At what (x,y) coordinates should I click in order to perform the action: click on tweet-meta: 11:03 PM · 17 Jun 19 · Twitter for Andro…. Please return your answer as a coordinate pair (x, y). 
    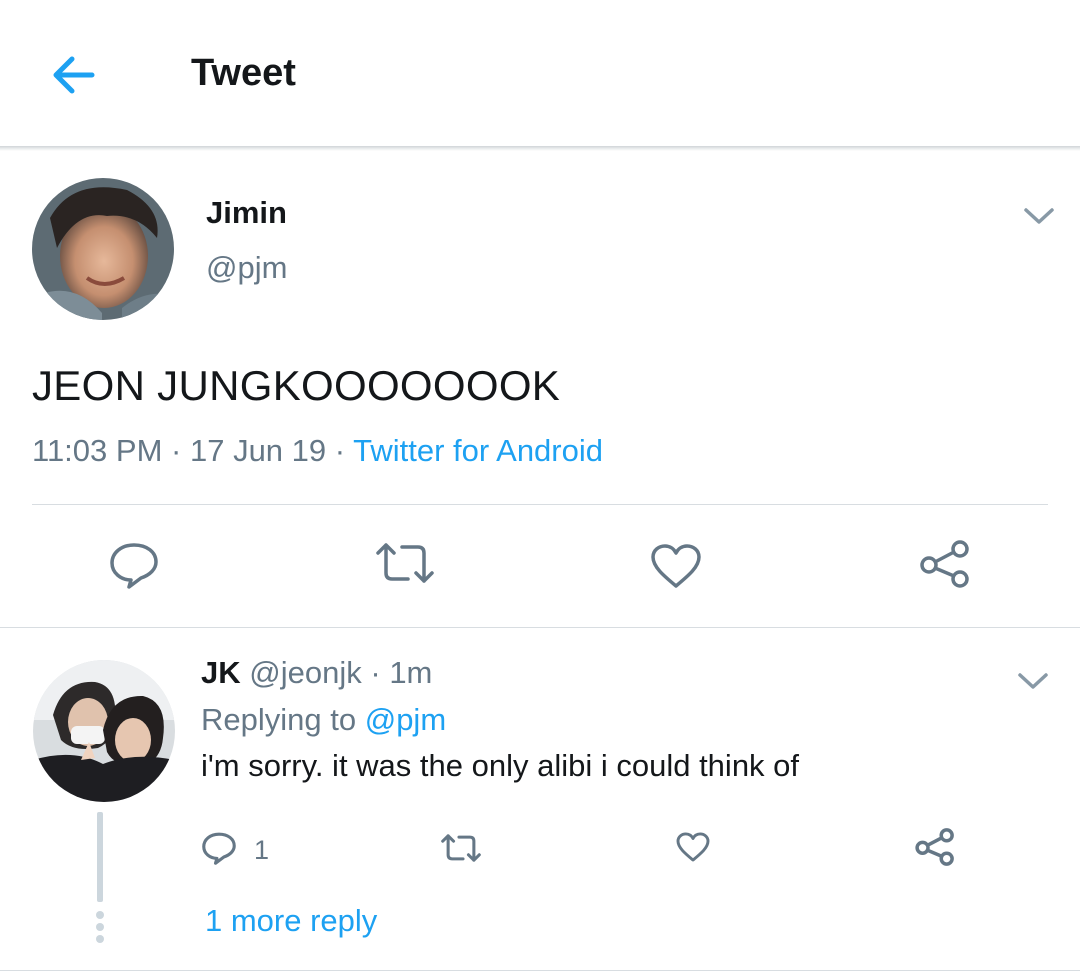
    Looking at the image, I should click on (317, 451).